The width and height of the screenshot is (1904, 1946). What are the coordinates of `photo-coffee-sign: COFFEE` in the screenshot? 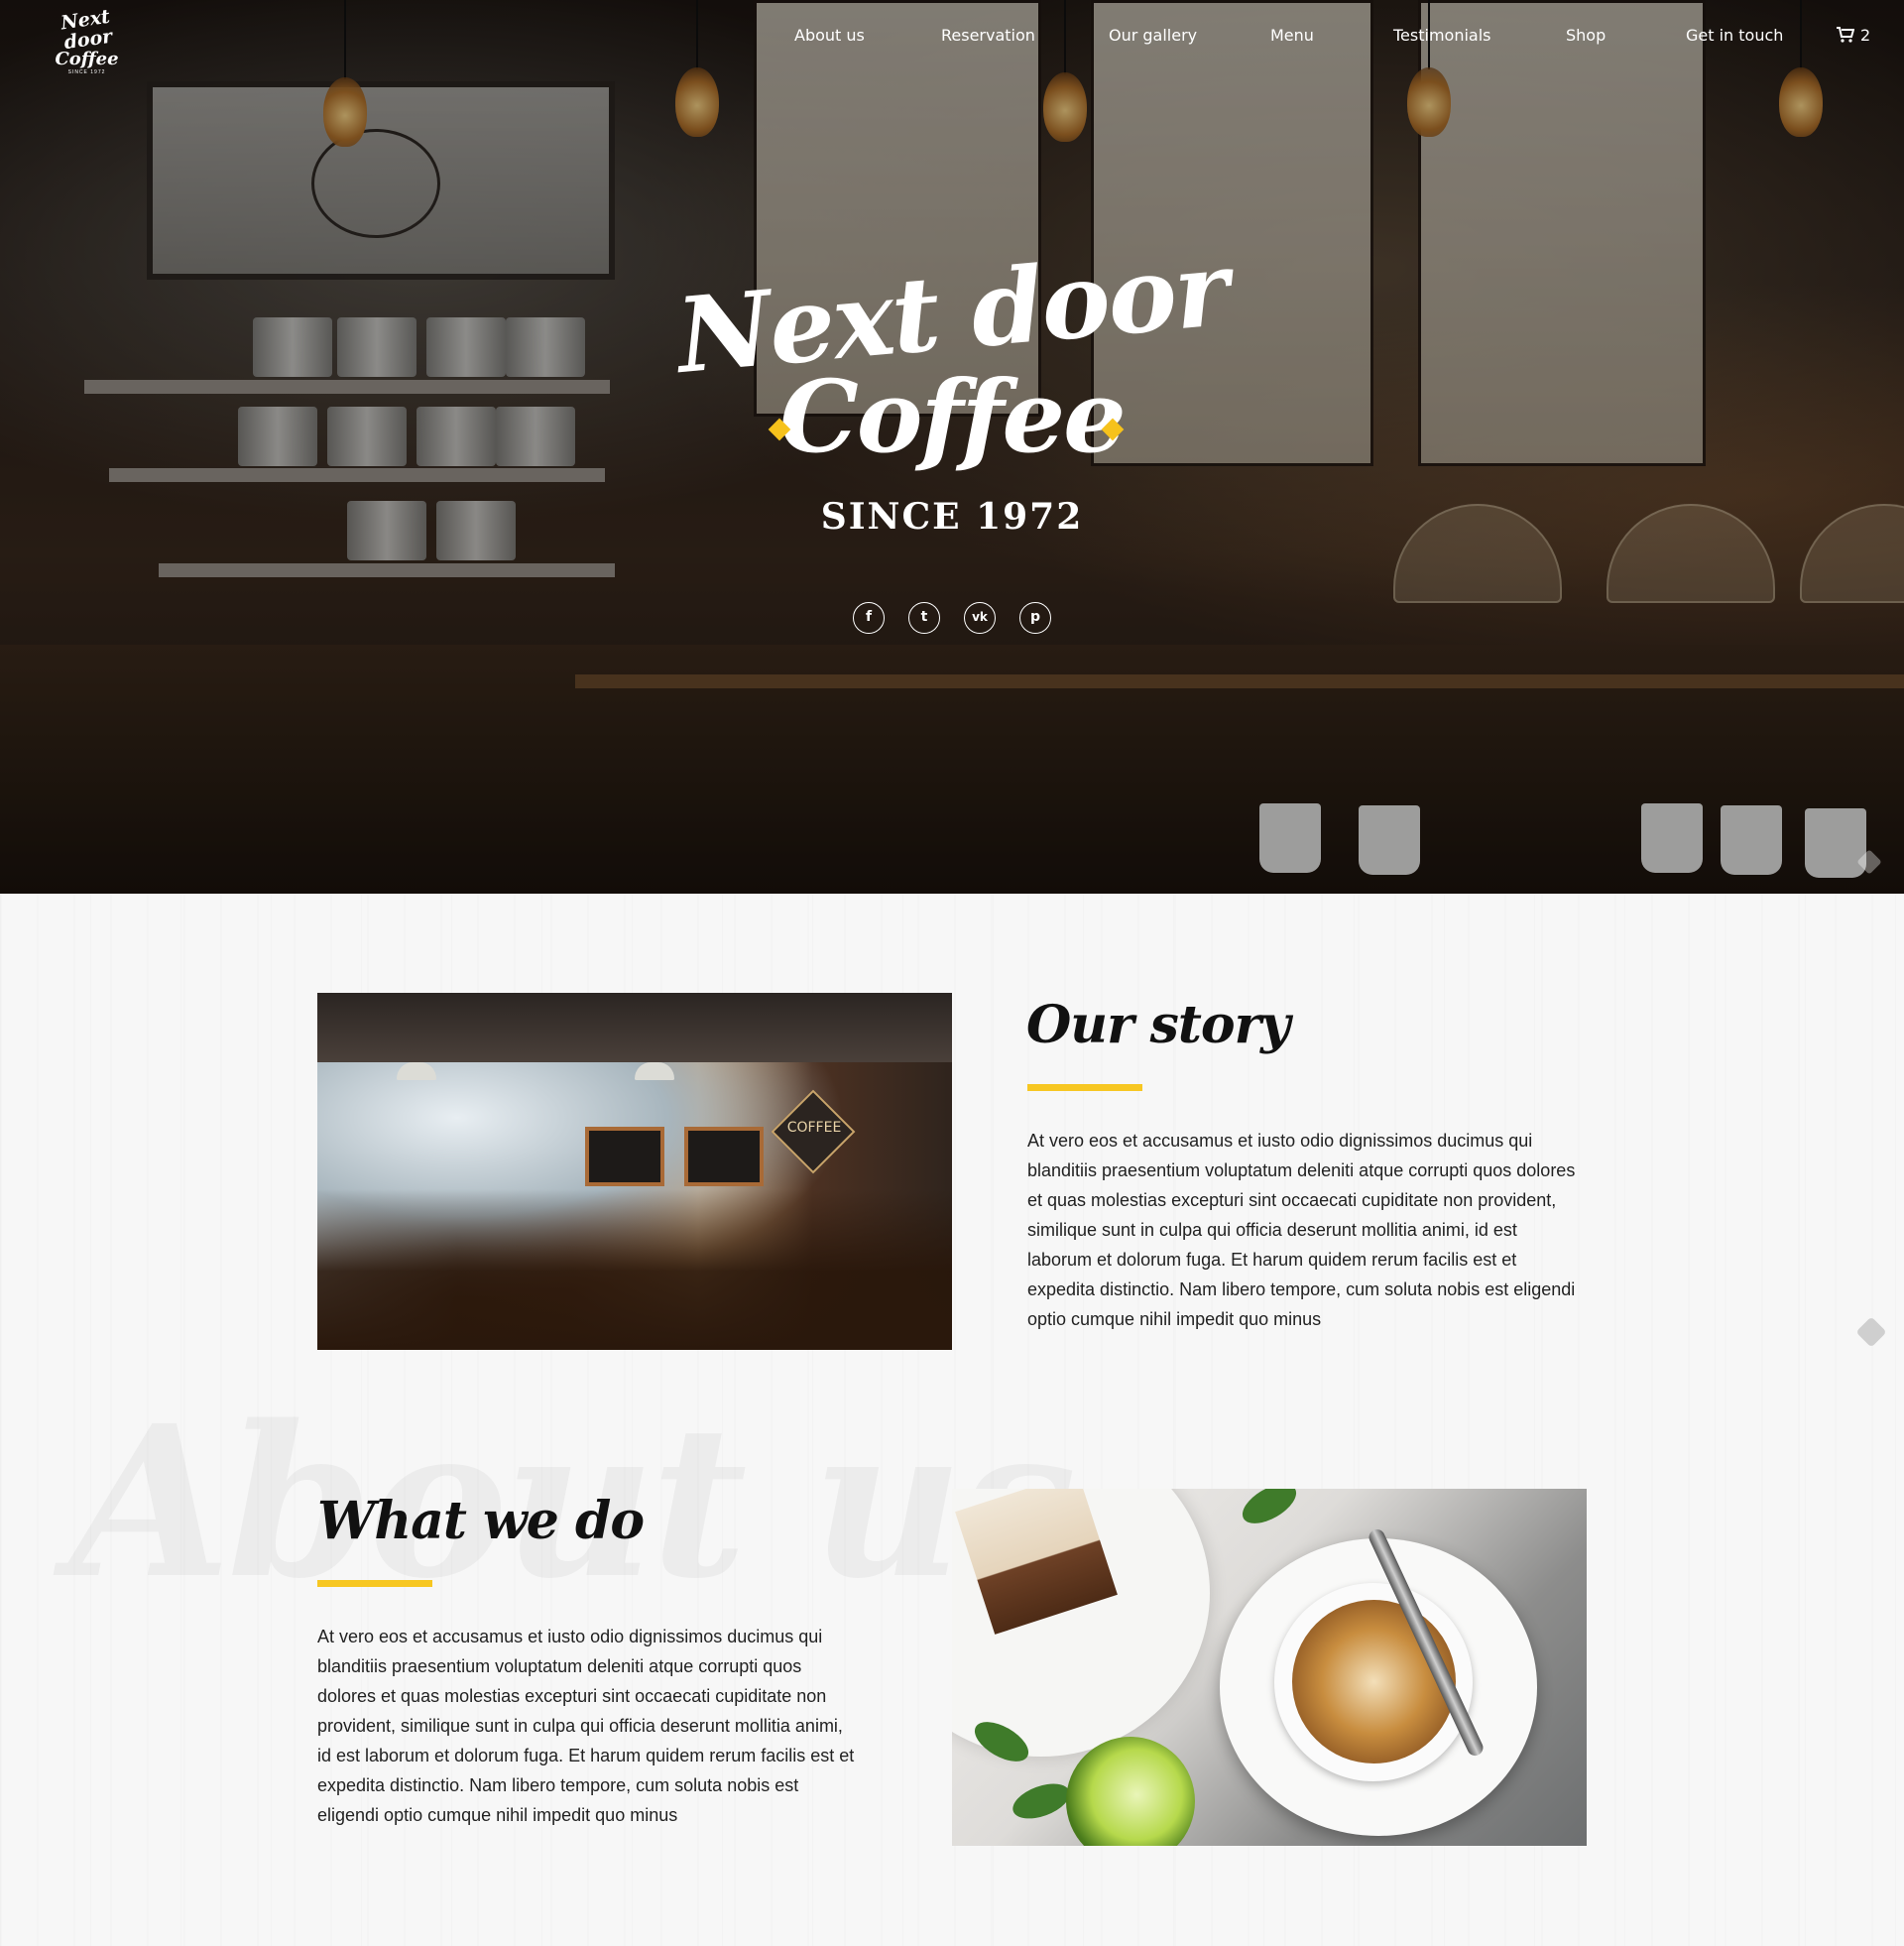 It's located at (814, 1128).